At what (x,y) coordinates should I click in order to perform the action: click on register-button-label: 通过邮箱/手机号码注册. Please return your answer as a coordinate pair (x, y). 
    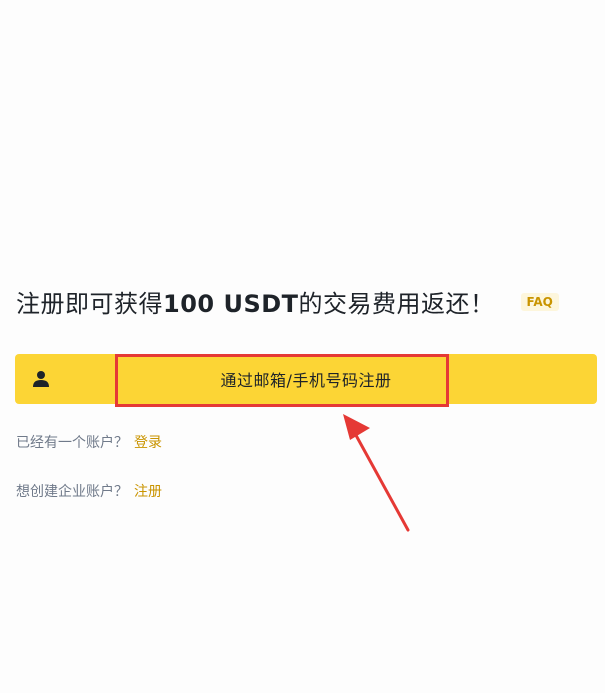
    Looking at the image, I should click on (306, 380).